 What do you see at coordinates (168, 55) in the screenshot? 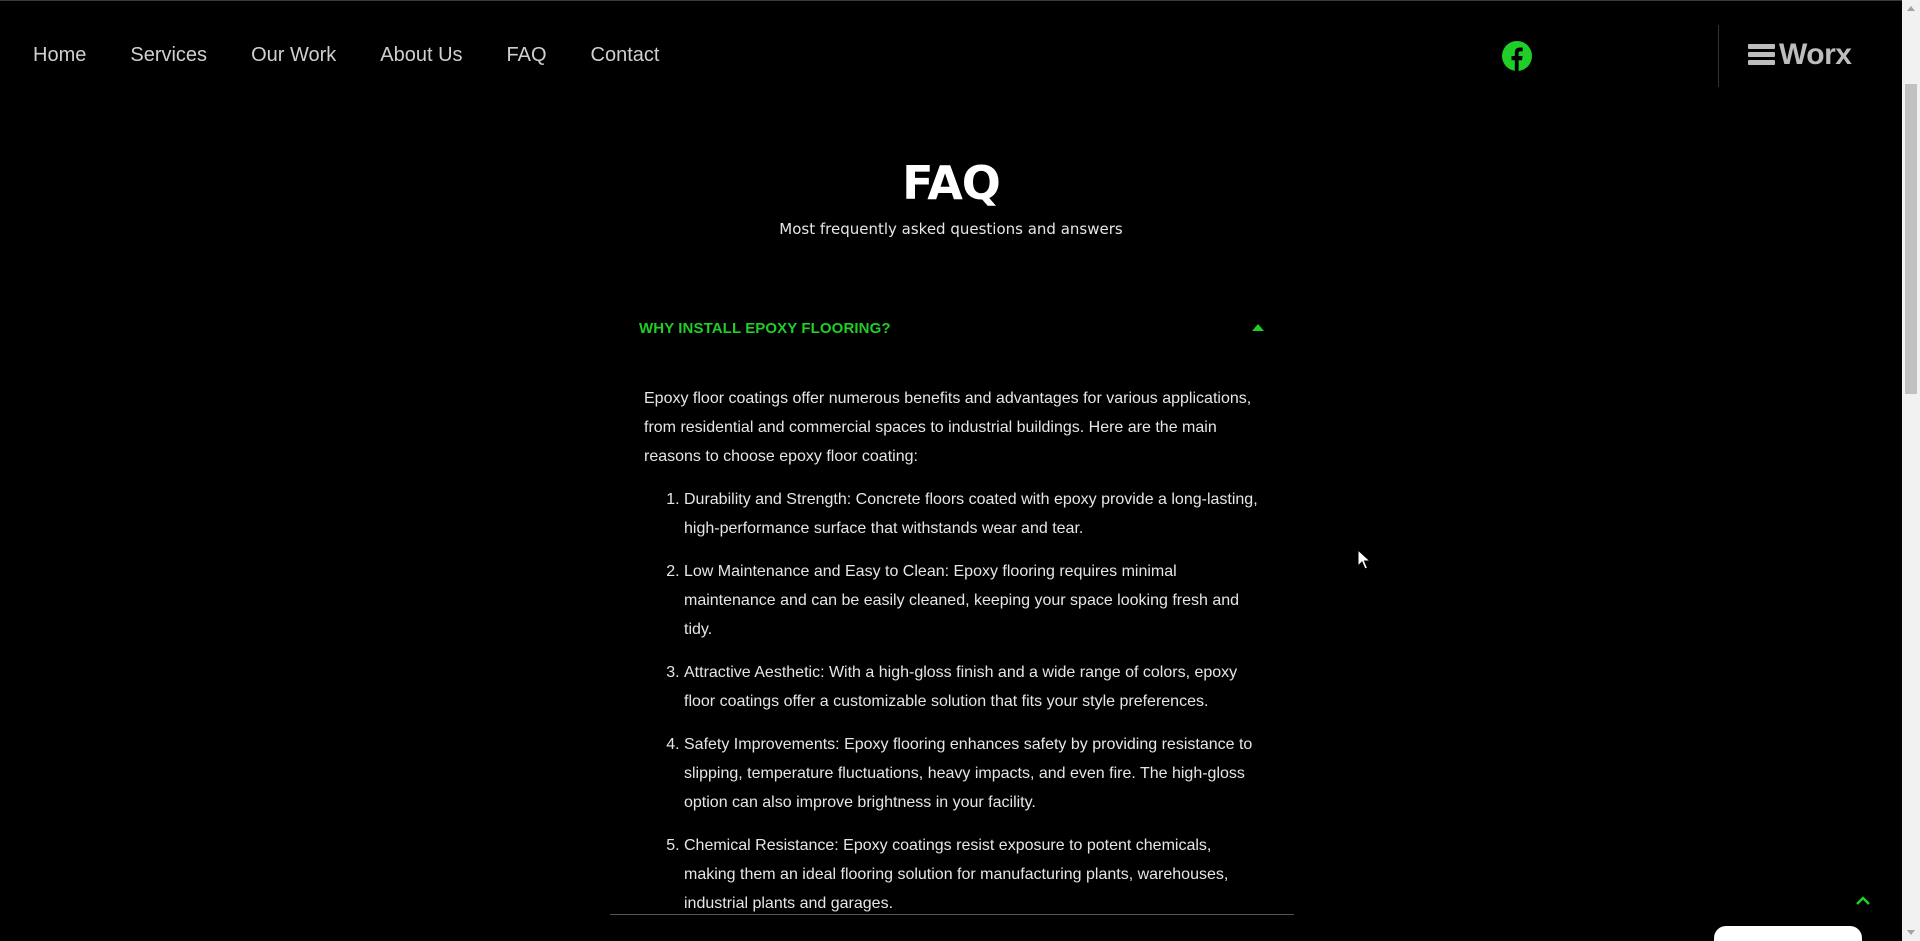
I see `nav-services: Services` at bounding box center [168, 55].